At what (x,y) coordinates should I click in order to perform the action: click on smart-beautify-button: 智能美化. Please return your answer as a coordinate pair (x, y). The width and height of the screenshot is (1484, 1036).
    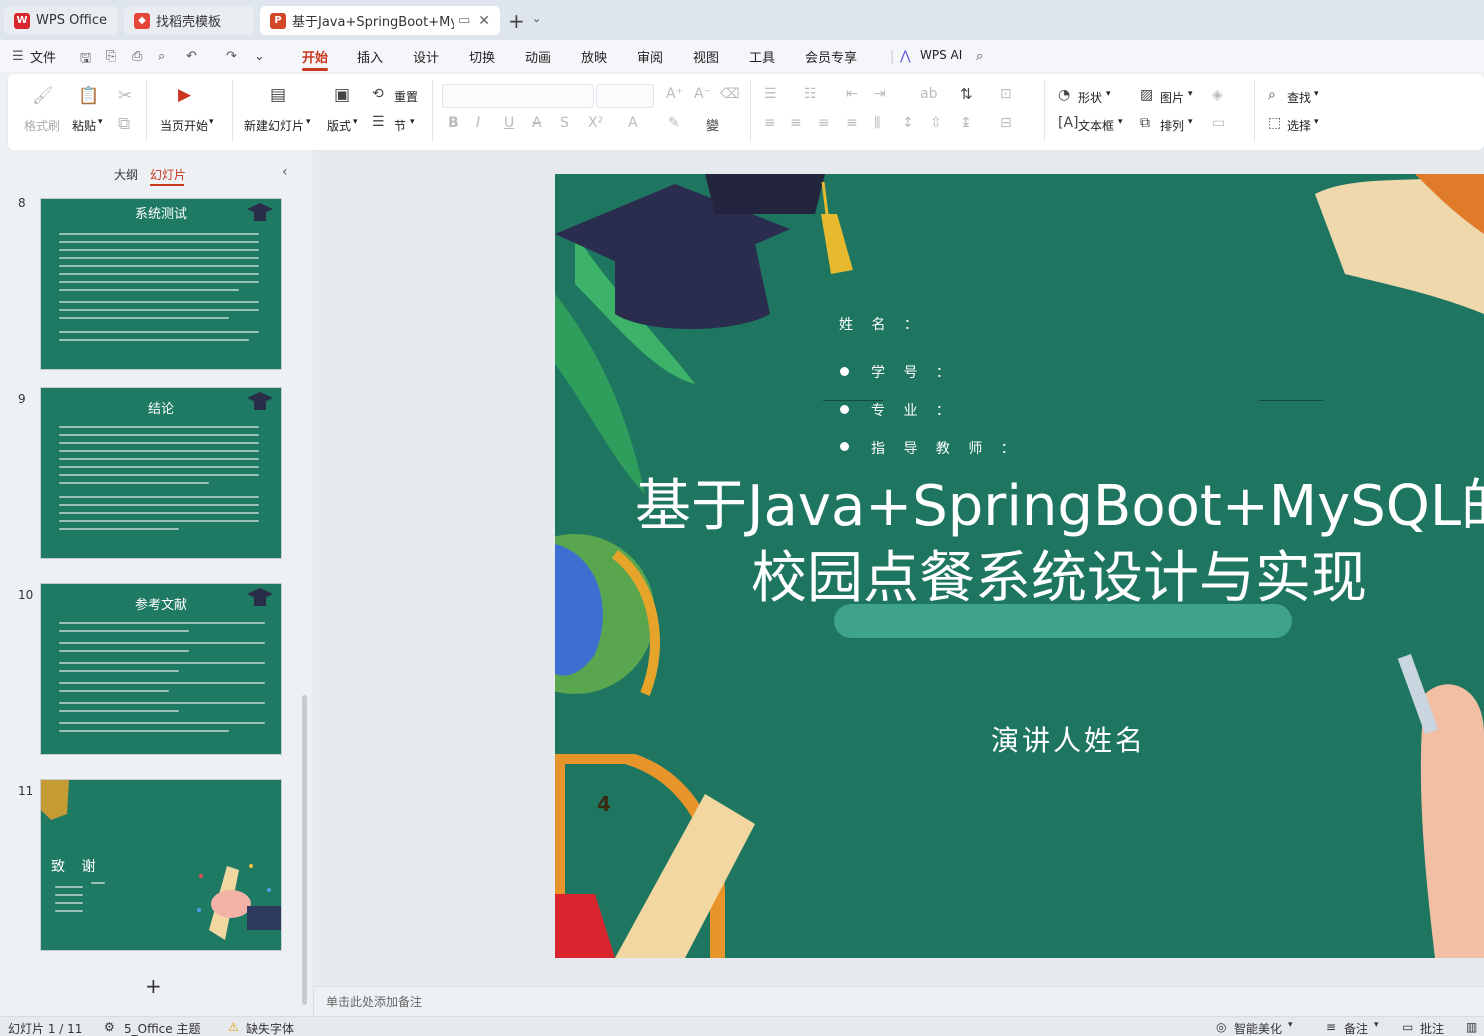
    Looking at the image, I should click on (1258, 1028).